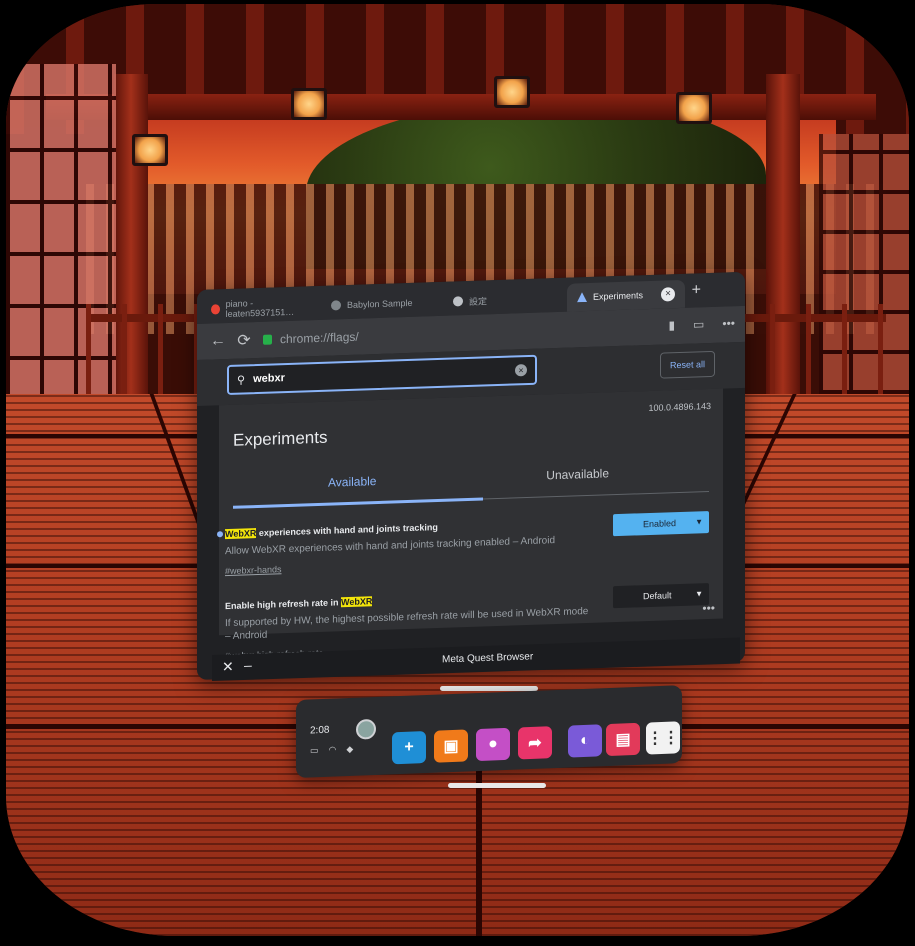  I want to click on availability-tabs: Available Unavailable, so click(471, 480).